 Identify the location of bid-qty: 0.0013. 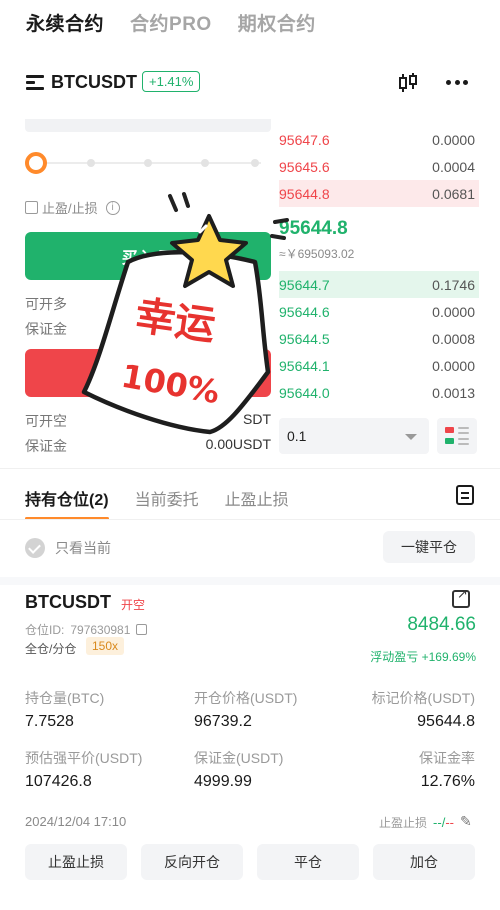
(453, 392).